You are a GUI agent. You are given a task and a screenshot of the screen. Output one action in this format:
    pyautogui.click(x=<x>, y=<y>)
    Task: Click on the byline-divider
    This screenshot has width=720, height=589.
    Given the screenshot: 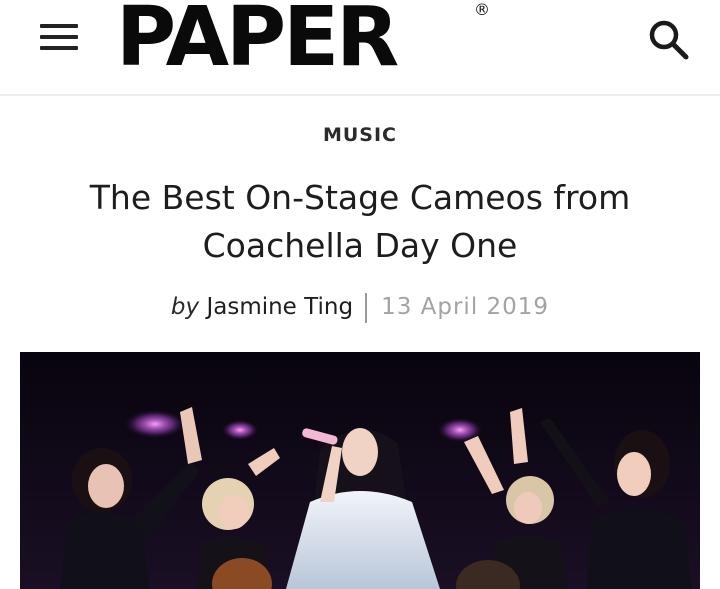 What is the action you would take?
    pyautogui.click(x=366, y=307)
    